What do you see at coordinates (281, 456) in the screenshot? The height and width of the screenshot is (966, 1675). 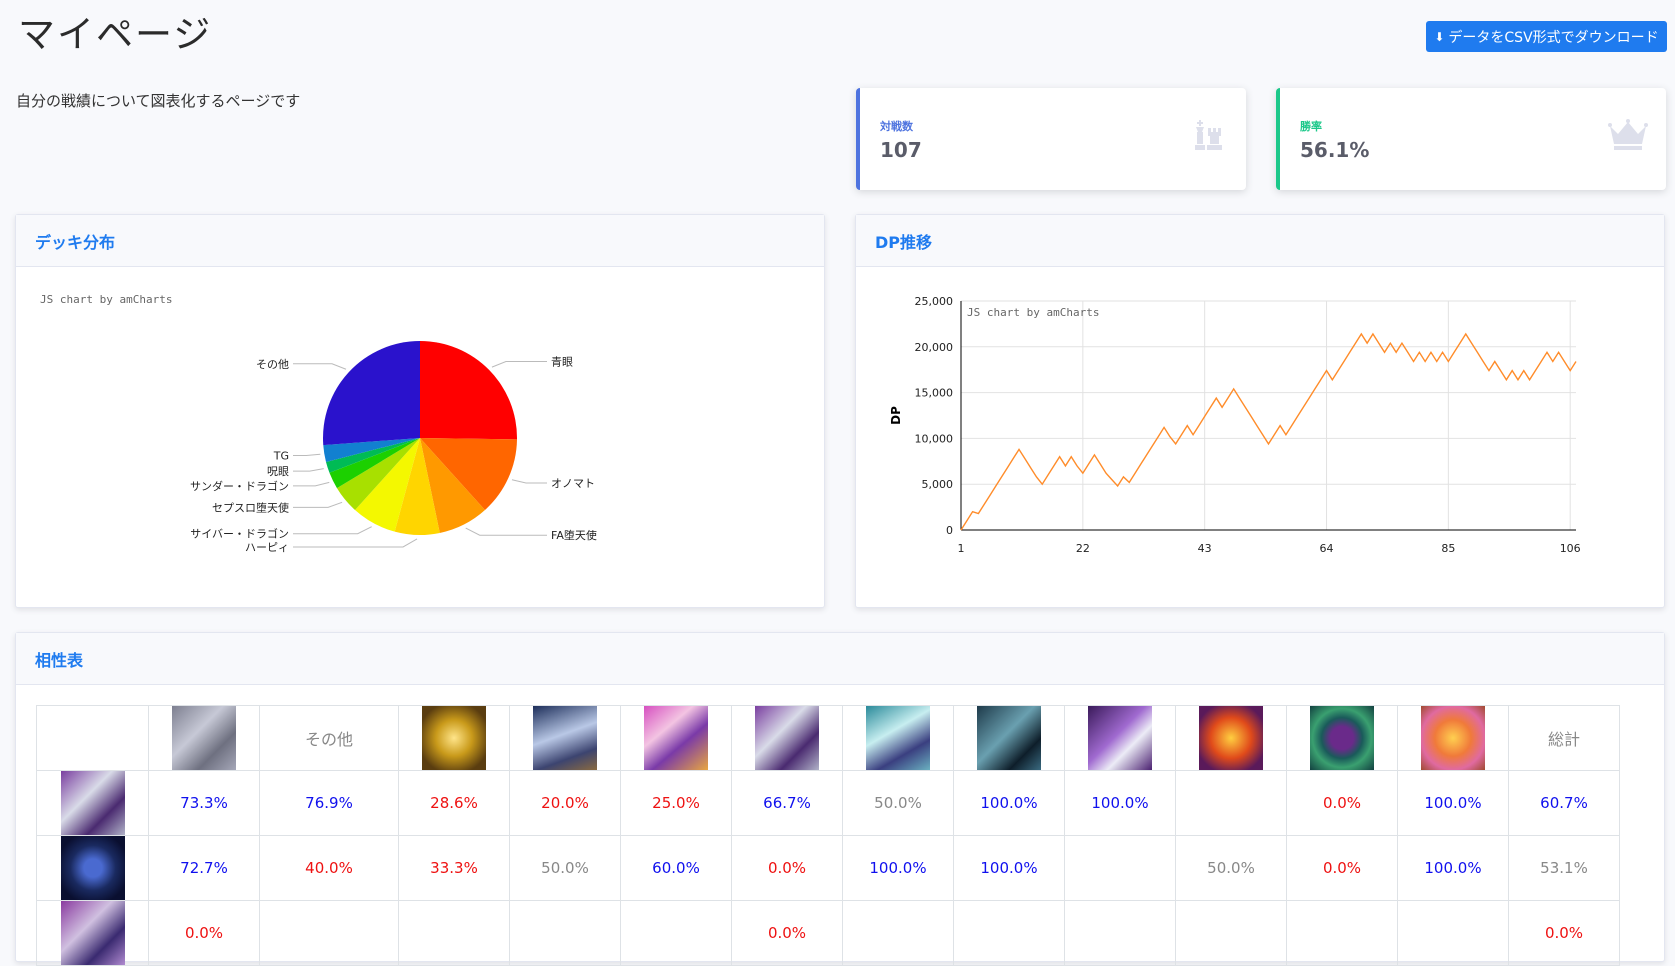 I see `pie-label: TG` at bounding box center [281, 456].